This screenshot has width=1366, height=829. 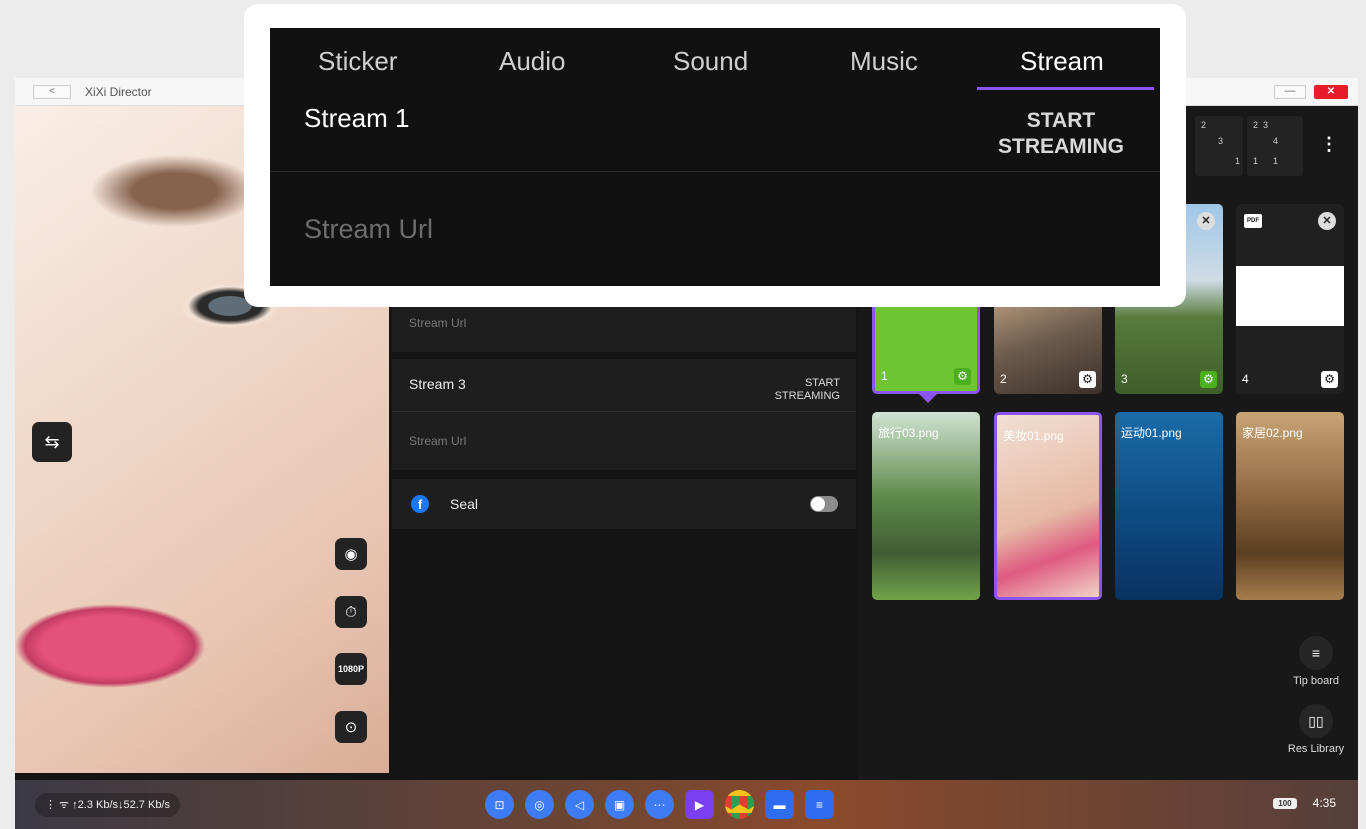 What do you see at coordinates (118, 92) in the screenshot?
I see `window-title: XiXi Director` at bounding box center [118, 92].